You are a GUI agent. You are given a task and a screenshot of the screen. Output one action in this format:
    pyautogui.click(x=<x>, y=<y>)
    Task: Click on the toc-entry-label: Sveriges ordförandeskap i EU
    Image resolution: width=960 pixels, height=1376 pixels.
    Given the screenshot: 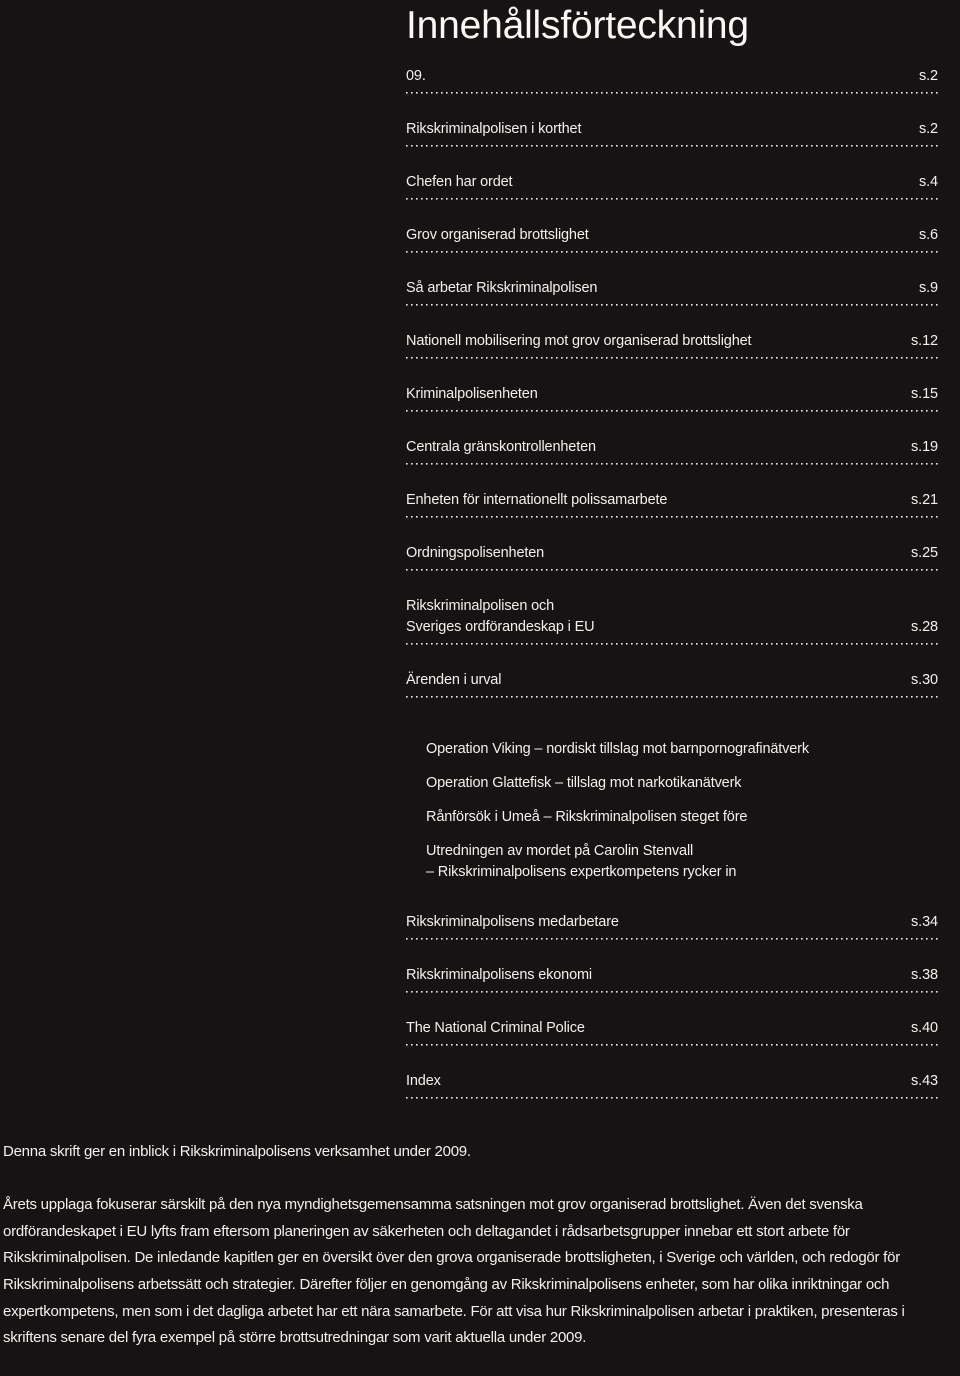 What is the action you would take?
    pyautogui.click(x=500, y=627)
    